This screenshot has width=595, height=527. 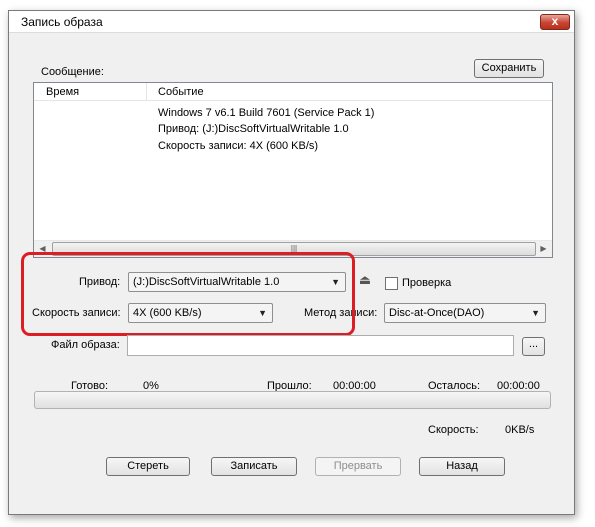 I want to click on drive-select: (J:)DiscSoftVirtualWritable 1.0 ▼, so click(x=237, y=282).